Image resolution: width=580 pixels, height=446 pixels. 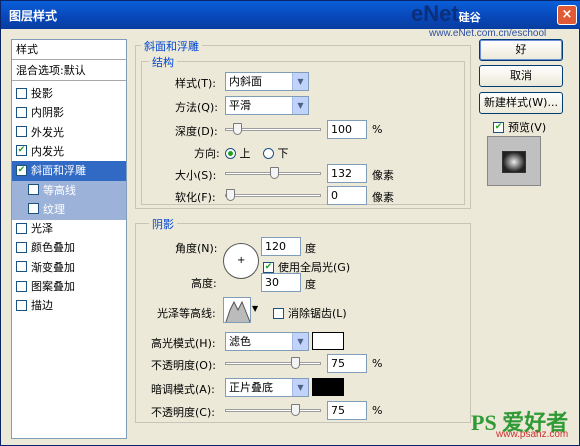 What do you see at coordinates (47, 132) in the screenshot?
I see `style-list-item-label: 外发光` at bounding box center [47, 132].